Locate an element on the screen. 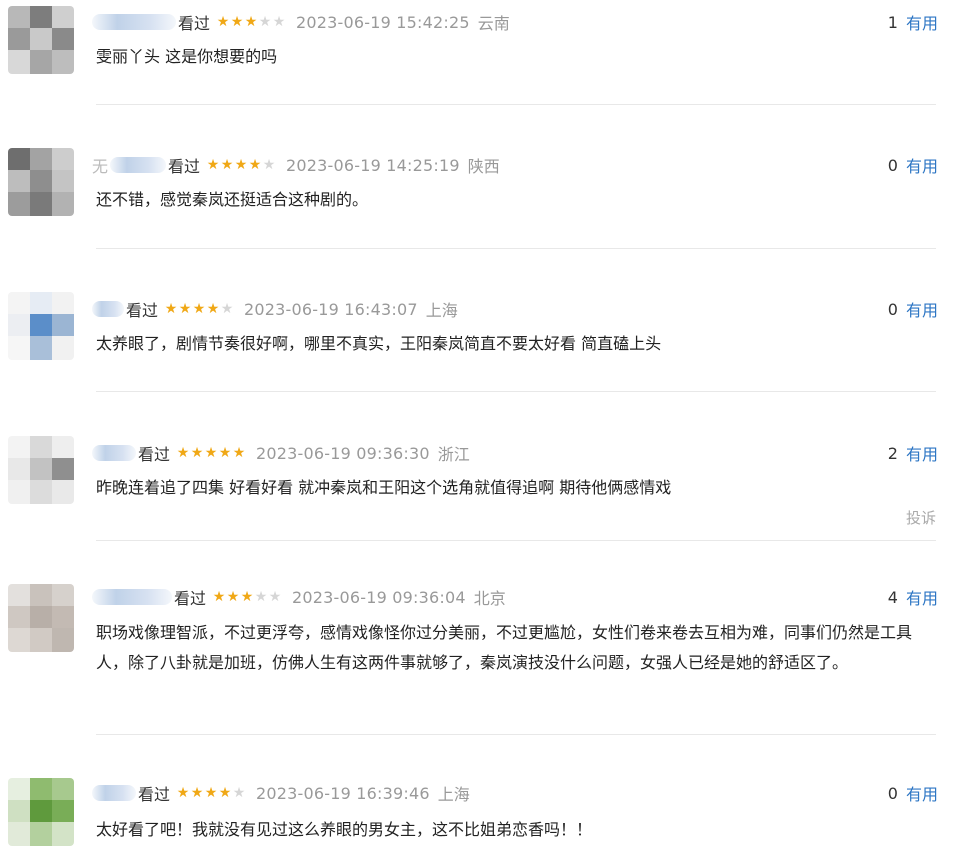 This screenshot has height=865, width=960. comment-location: 陕西 is located at coordinates (483, 166).